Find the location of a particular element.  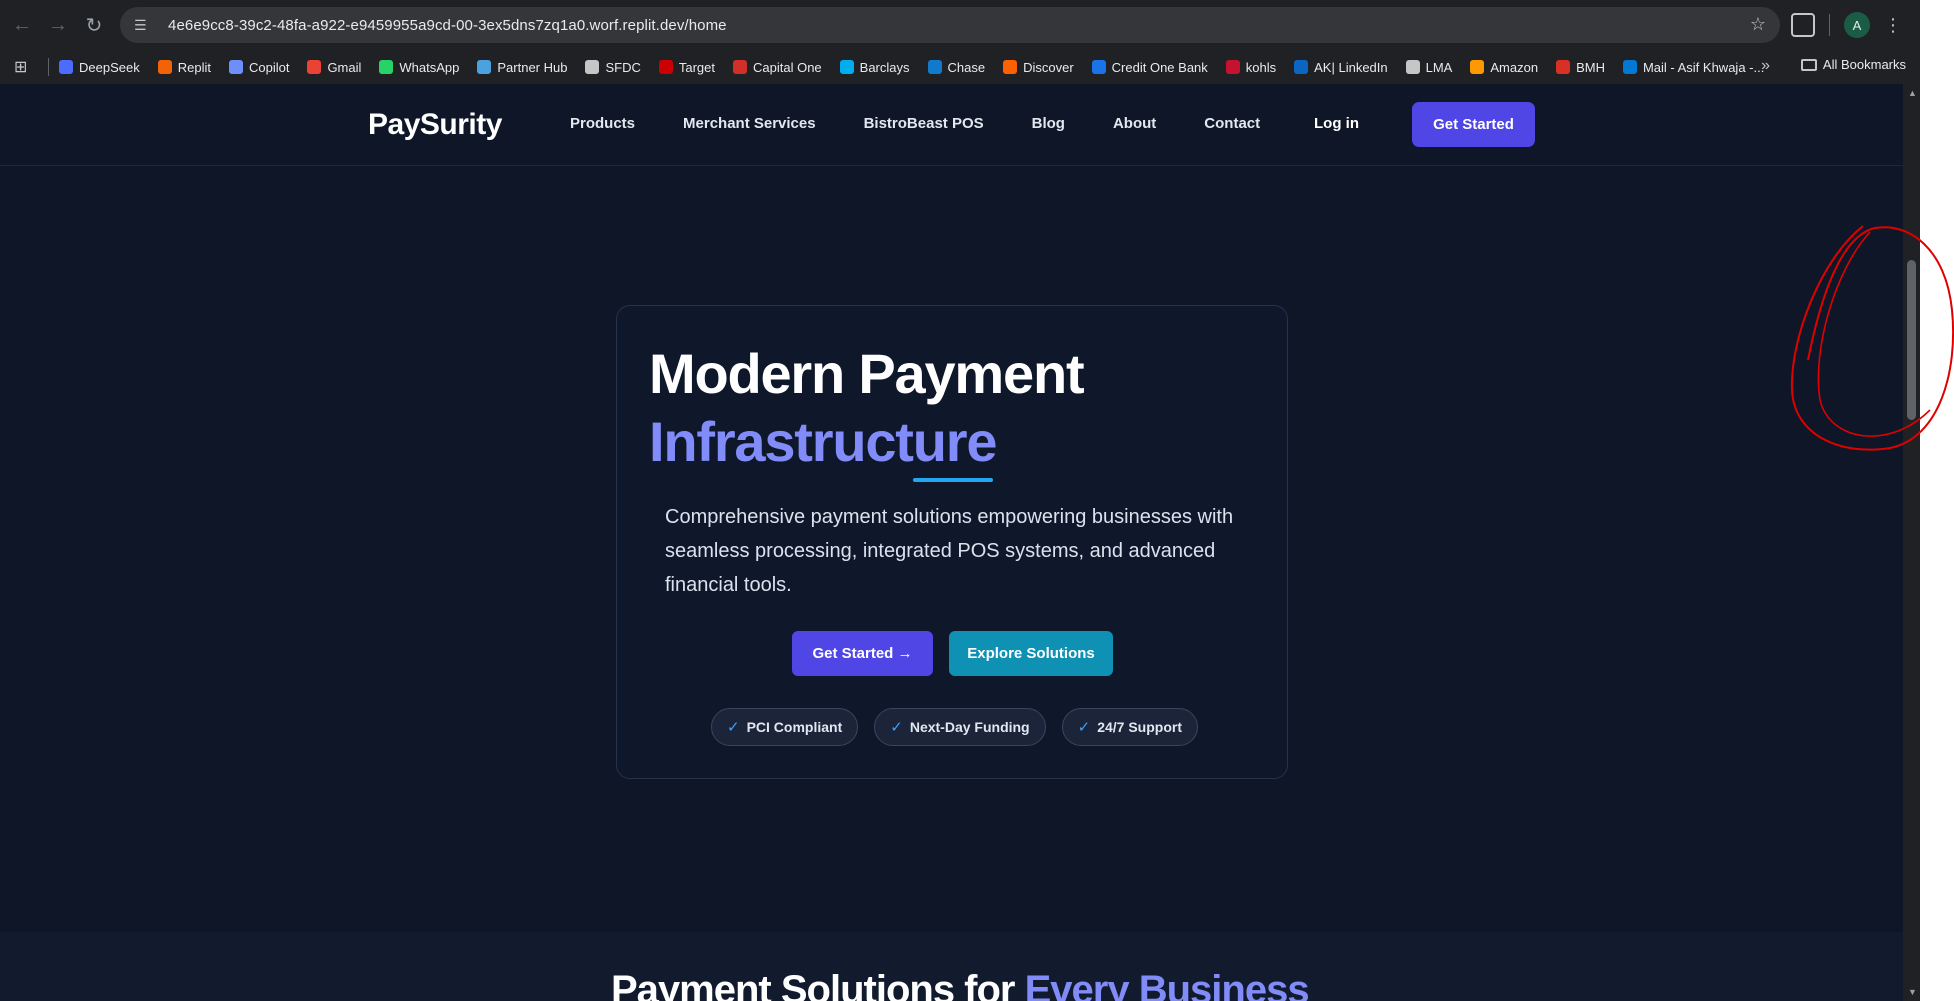

bookmark-item: WhatsApp is located at coordinates (419, 67).